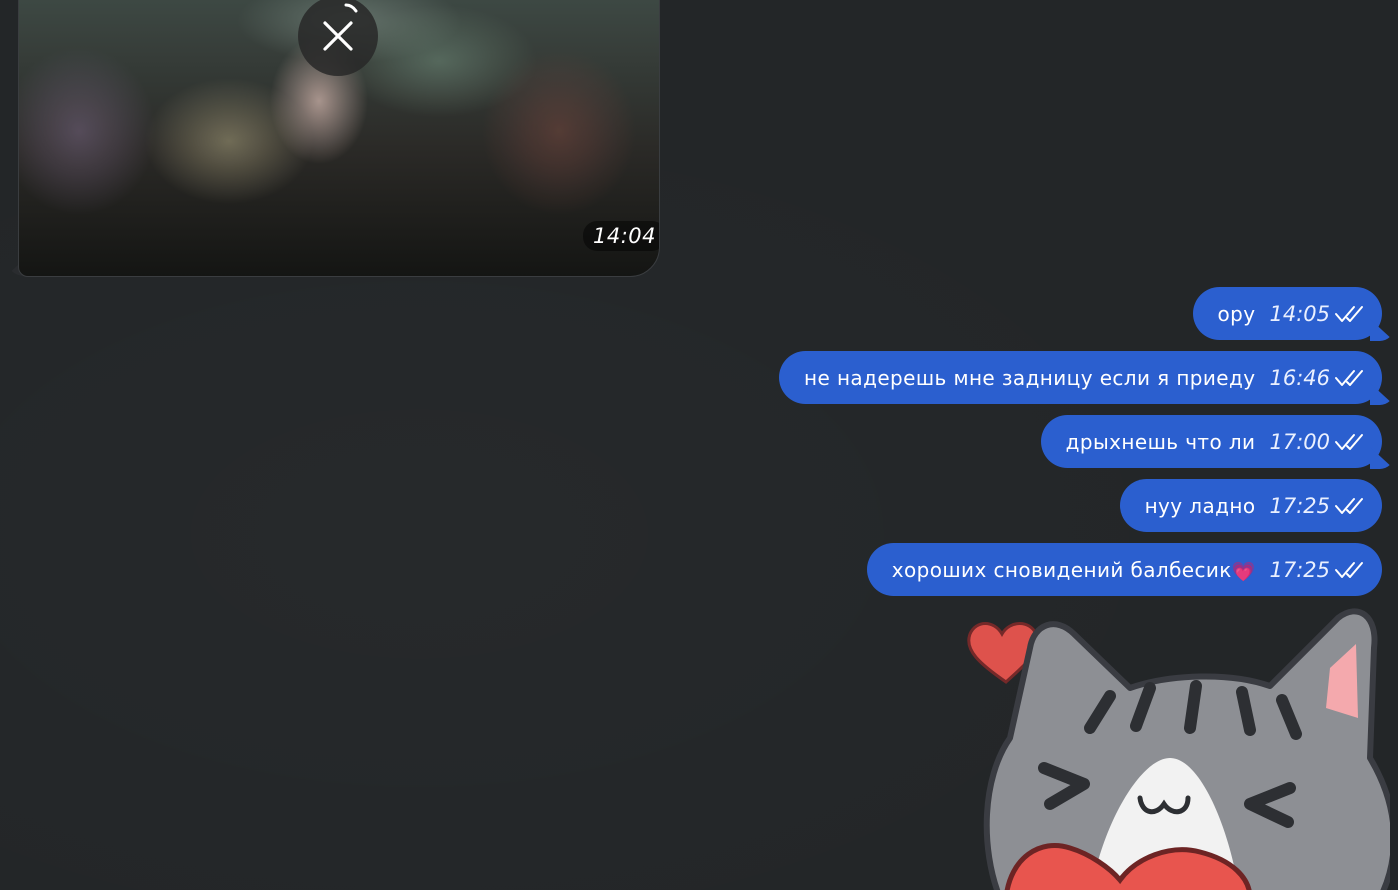 The height and width of the screenshot is (890, 1398). I want to click on outgoing-message: дрыхнешь что ли 17:00, so click(1211, 441).